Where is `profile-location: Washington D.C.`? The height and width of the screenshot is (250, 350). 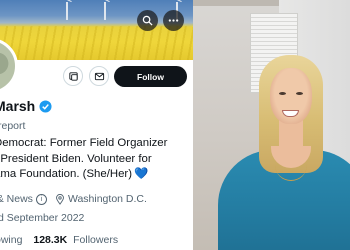 profile-location: Washington D.C. is located at coordinates (107, 199).